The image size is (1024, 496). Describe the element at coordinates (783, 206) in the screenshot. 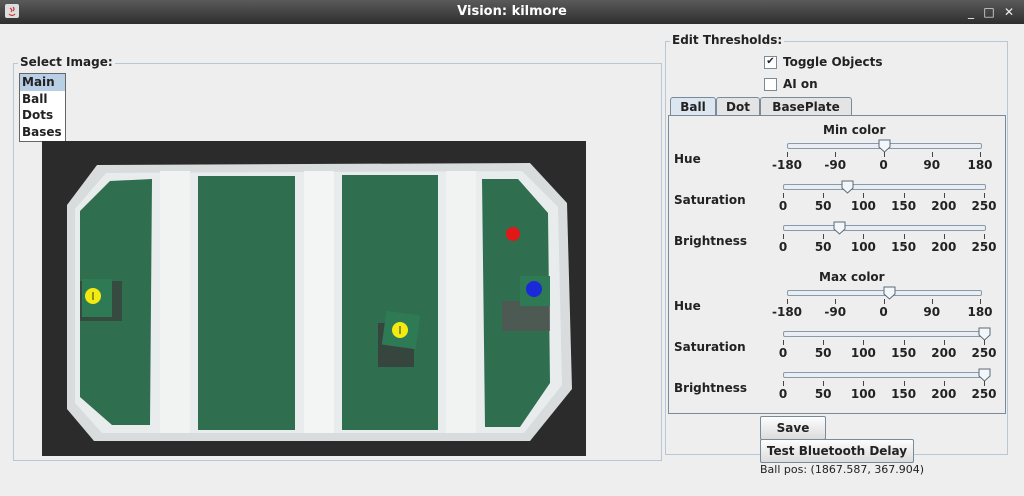

I see `min-saturation-tick-label: 0` at that location.